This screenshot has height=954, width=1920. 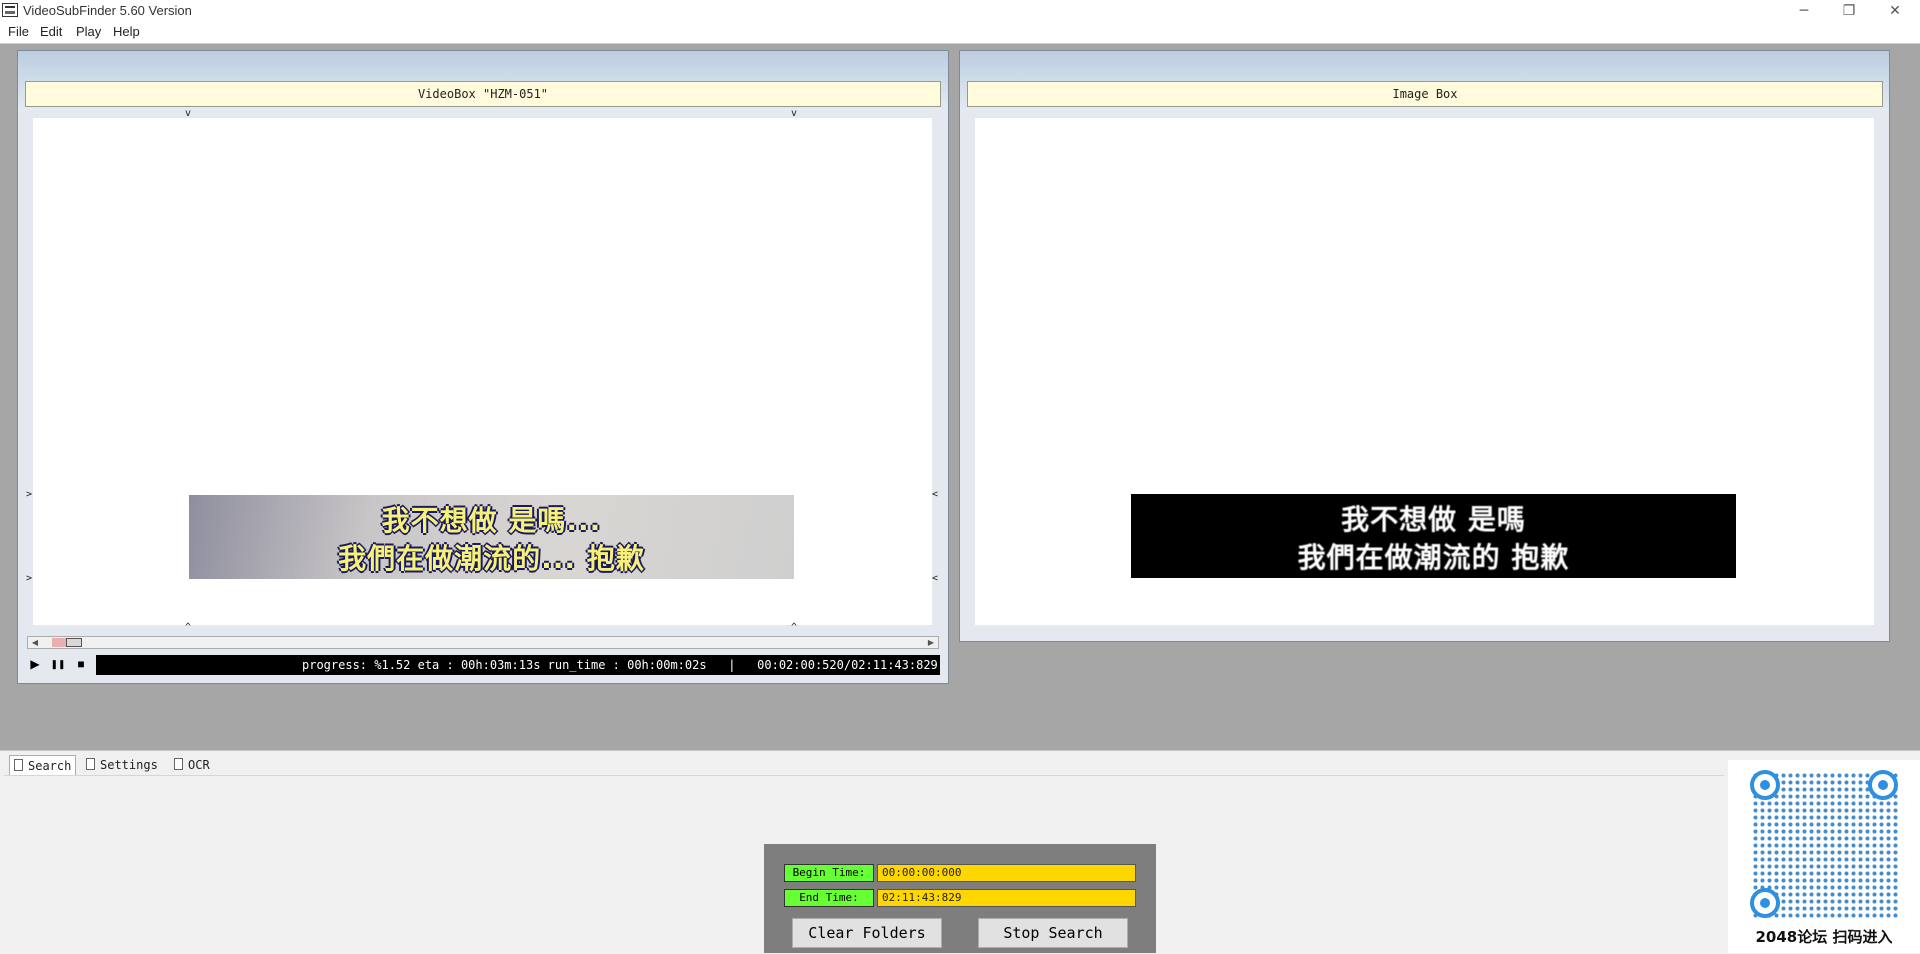 What do you see at coordinates (1849, 11) in the screenshot?
I see `restore-button: ❐` at bounding box center [1849, 11].